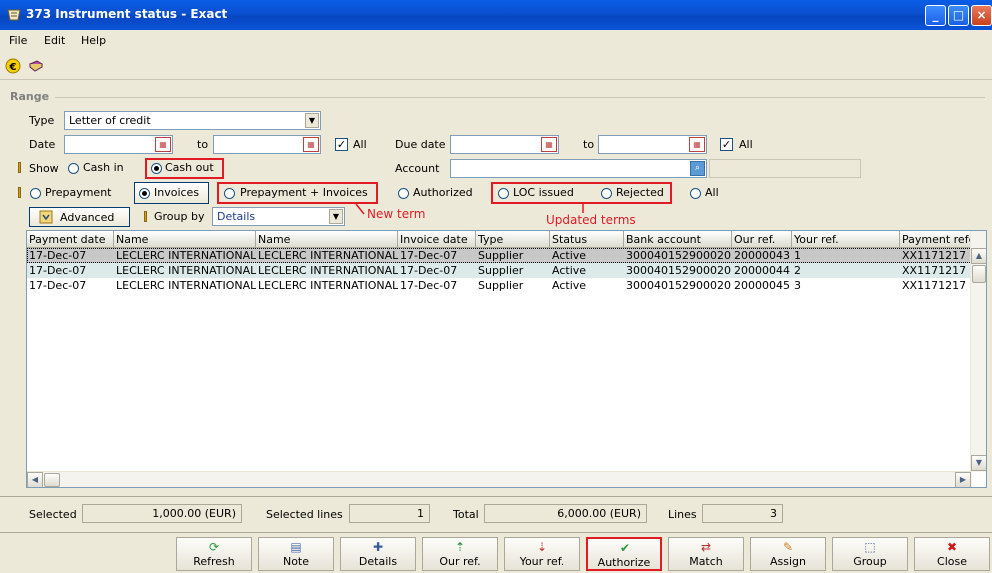 Image resolution: width=992 pixels, height=573 pixels. I want to click on scroll-left-icon: ◀, so click(35, 479).